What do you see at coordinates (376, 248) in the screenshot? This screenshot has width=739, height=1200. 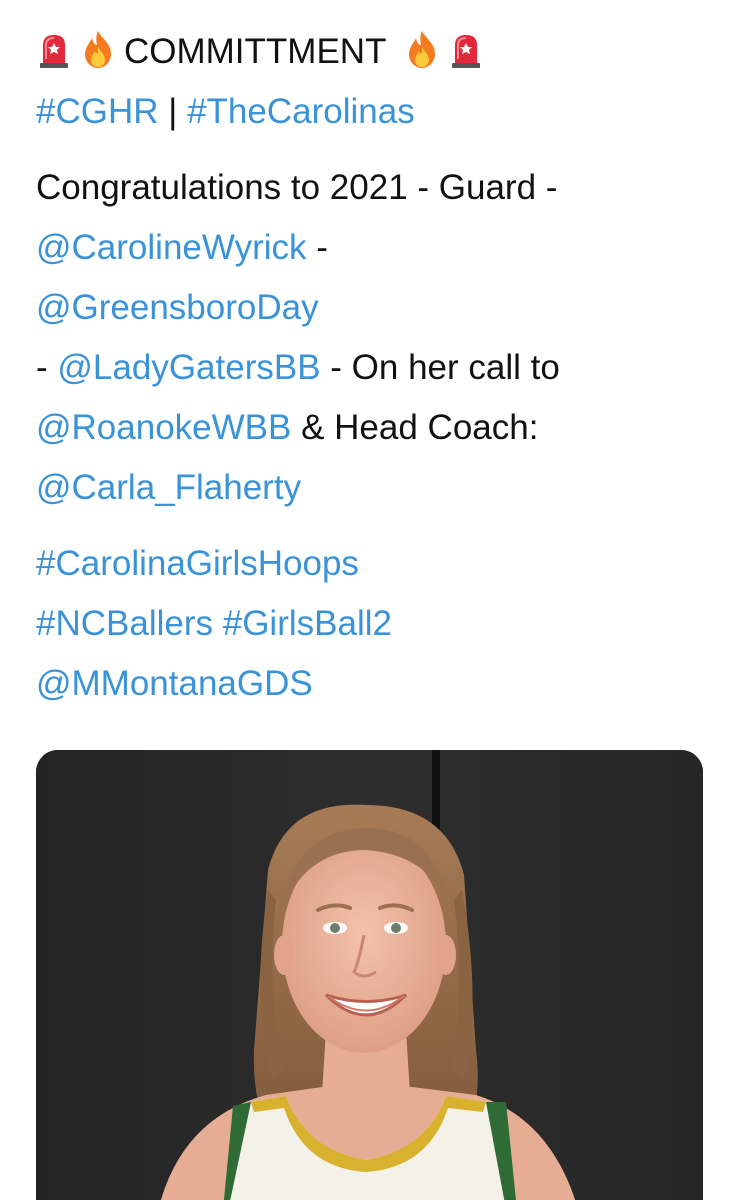 I see `player-line: @CarolineWyrick -` at bounding box center [376, 248].